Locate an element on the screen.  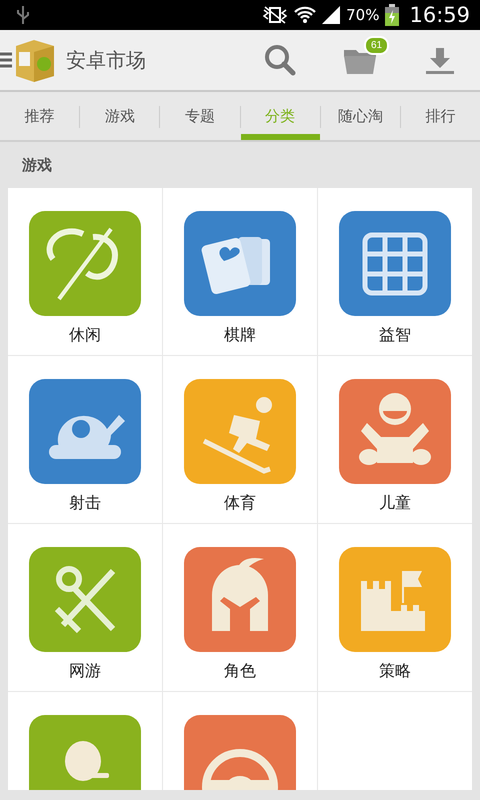
signal-icon is located at coordinates (331, 15).